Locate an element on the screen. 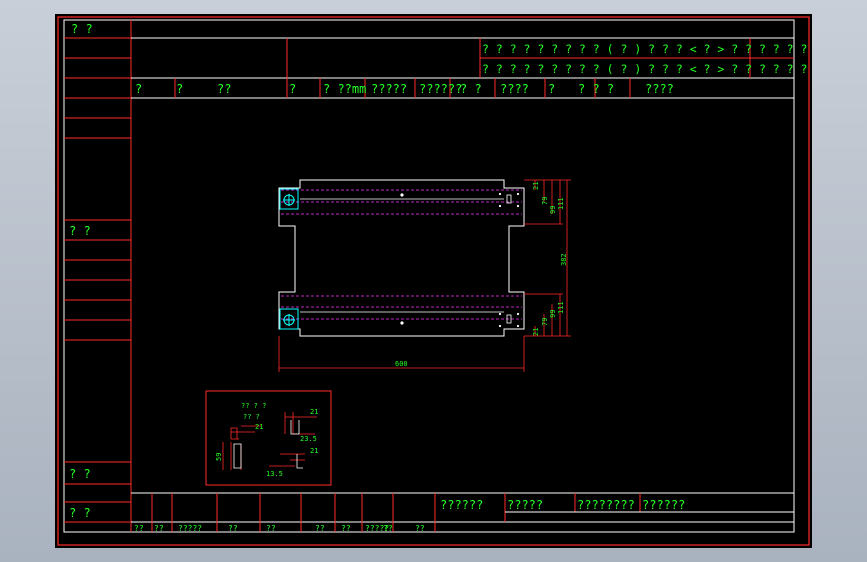 The image size is (867, 562). title-block-cell-8: ?? is located at coordinates (388, 528).